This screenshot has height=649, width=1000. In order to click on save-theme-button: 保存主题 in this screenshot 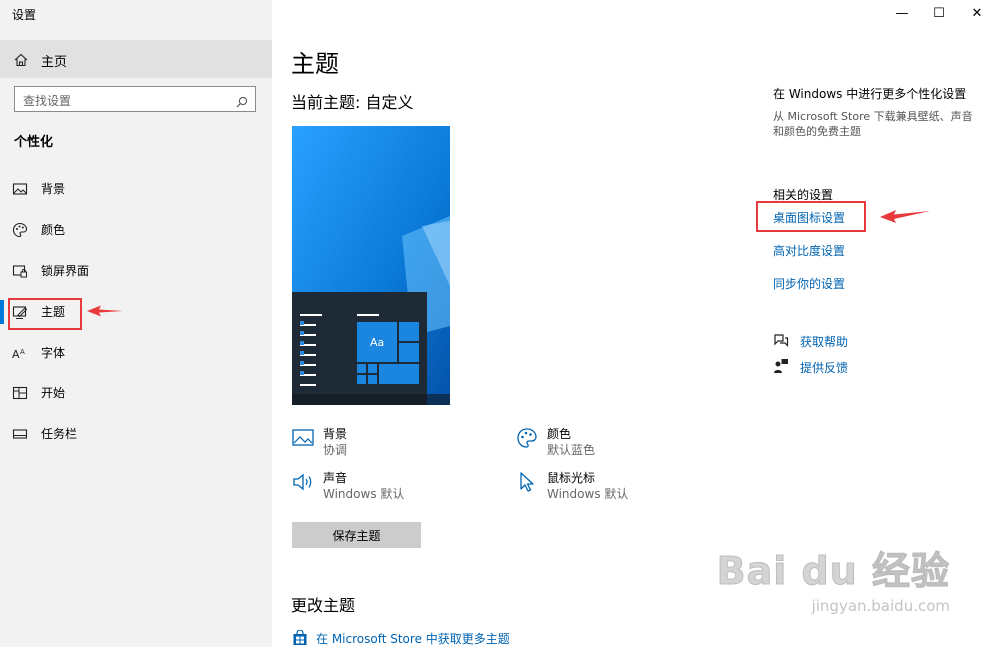, I will do `click(356, 535)`.